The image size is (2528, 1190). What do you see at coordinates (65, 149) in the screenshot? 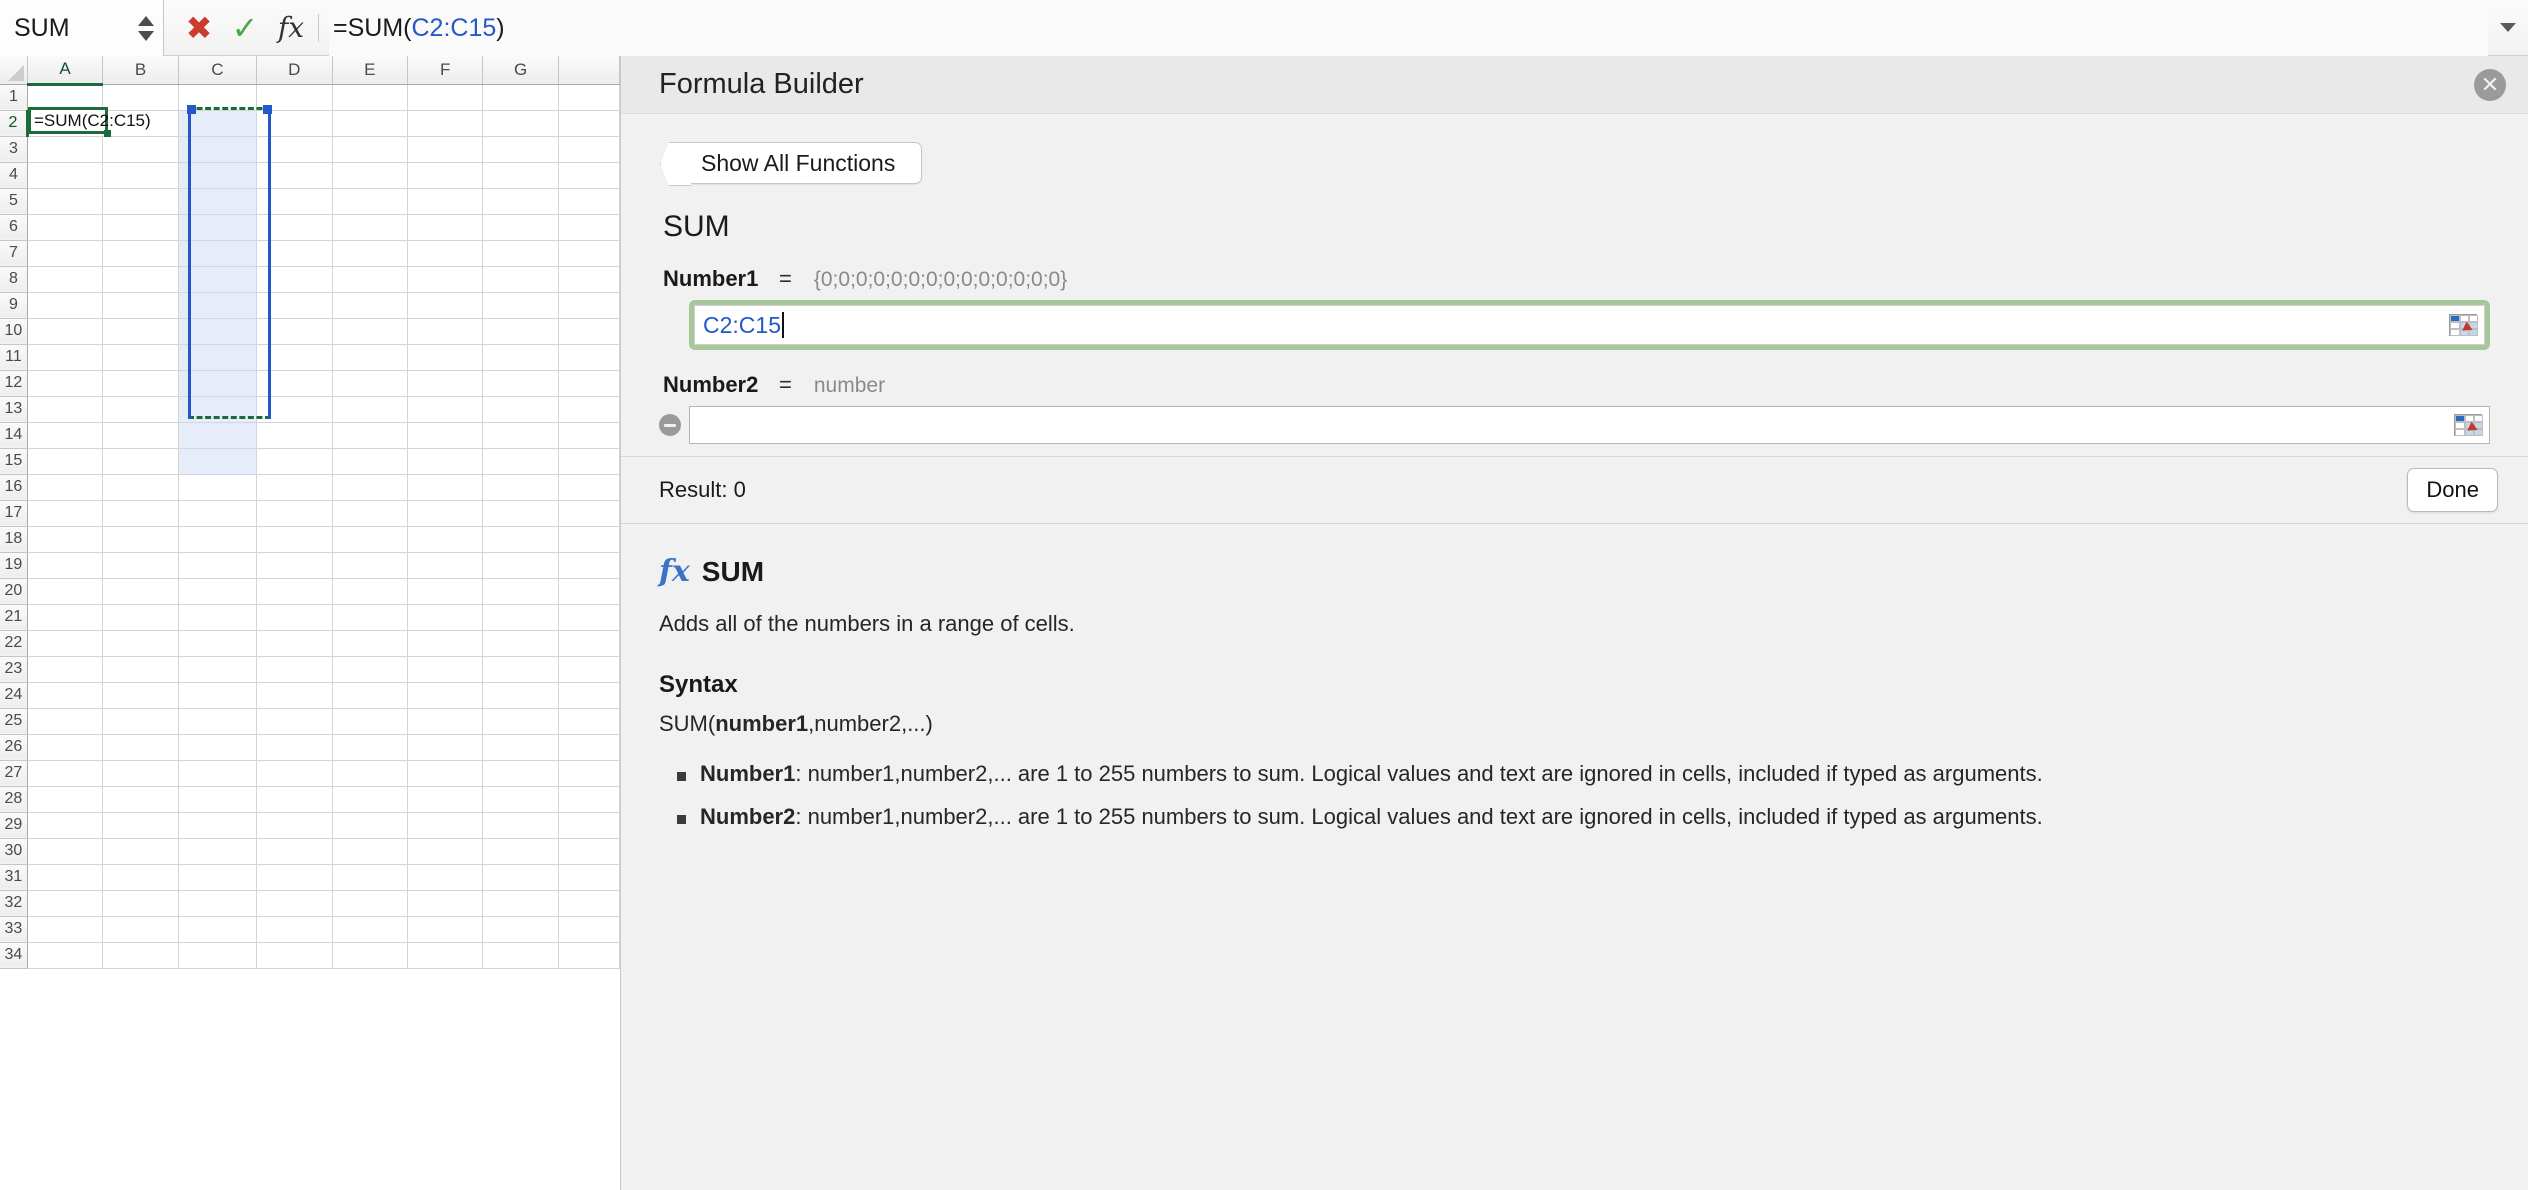
I see `cell-A3` at bounding box center [65, 149].